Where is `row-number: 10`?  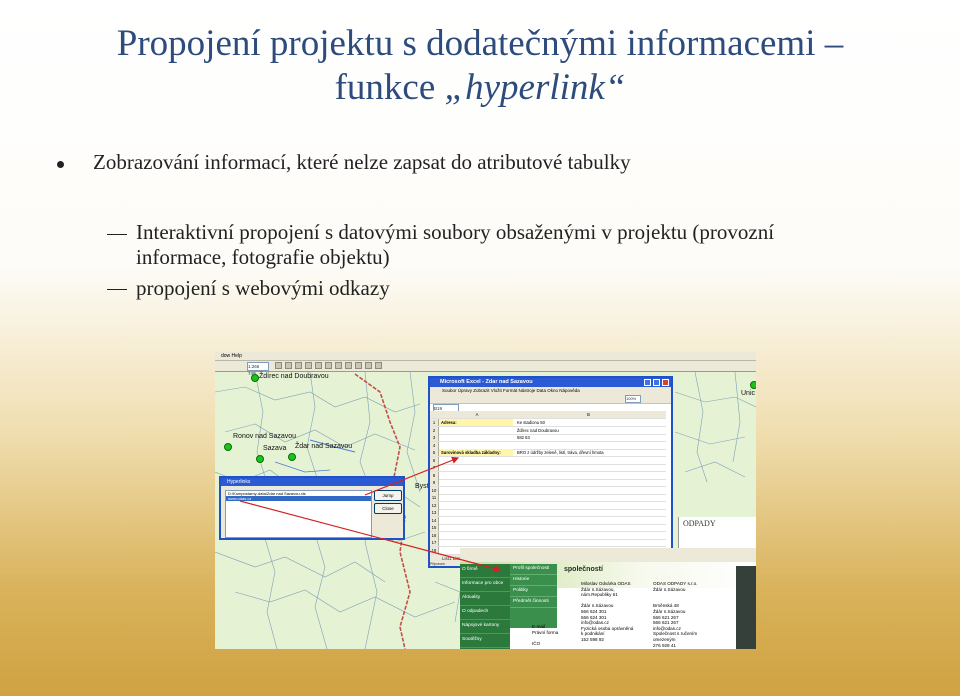
row-number: 10 is located at coordinates (434, 490).